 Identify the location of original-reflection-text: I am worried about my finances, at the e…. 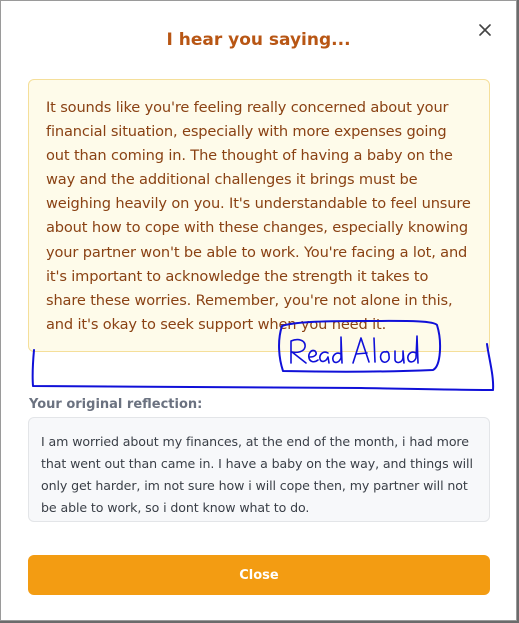
(257, 474).